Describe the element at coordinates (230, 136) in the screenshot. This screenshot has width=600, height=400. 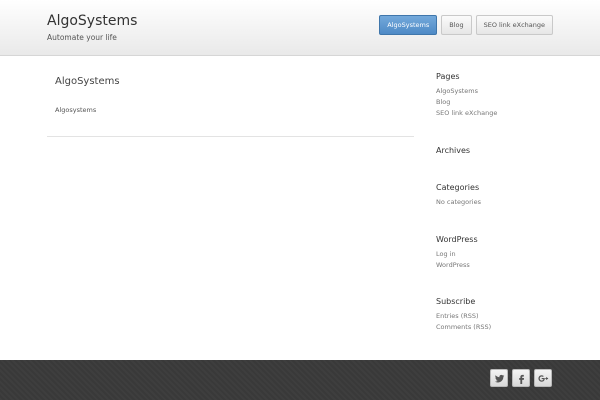
I see `post-divider` at that location.